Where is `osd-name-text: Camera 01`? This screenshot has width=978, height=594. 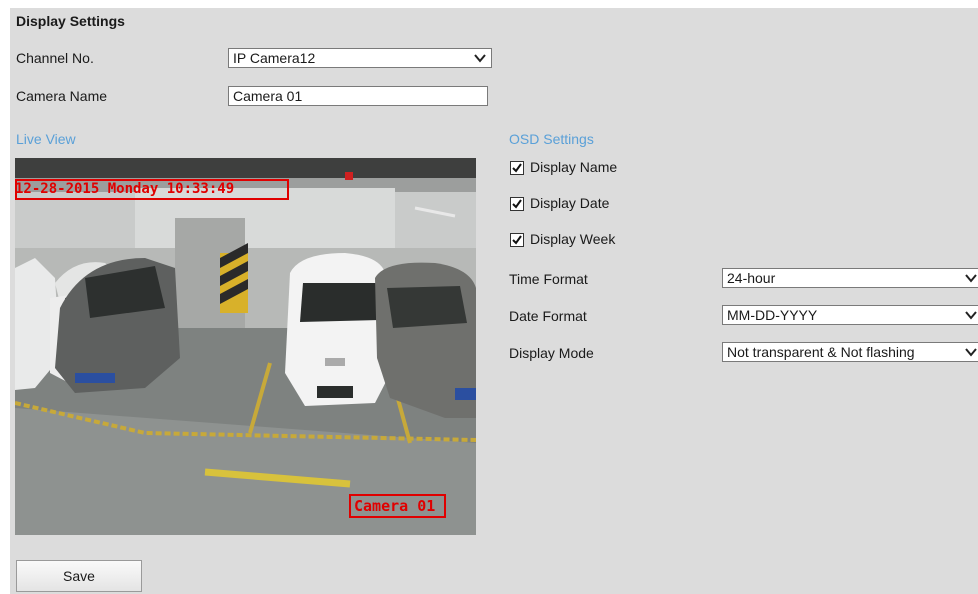 osd-name-text: Camera 01 is located at coordinates (395, 506).